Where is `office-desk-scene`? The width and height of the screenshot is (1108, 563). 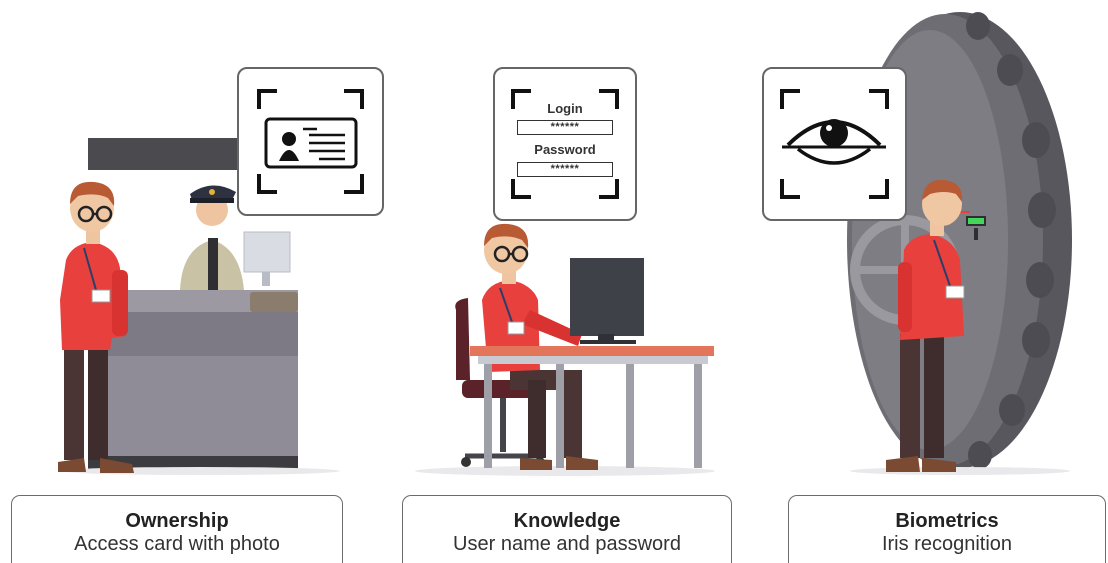
office-desk-scene is located at coordinates (565, 349).